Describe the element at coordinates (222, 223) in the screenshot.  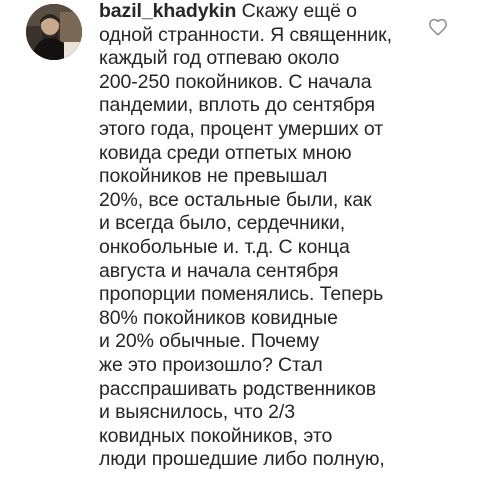
I see `comment-line: и всегда было, сердечники,` at that location.